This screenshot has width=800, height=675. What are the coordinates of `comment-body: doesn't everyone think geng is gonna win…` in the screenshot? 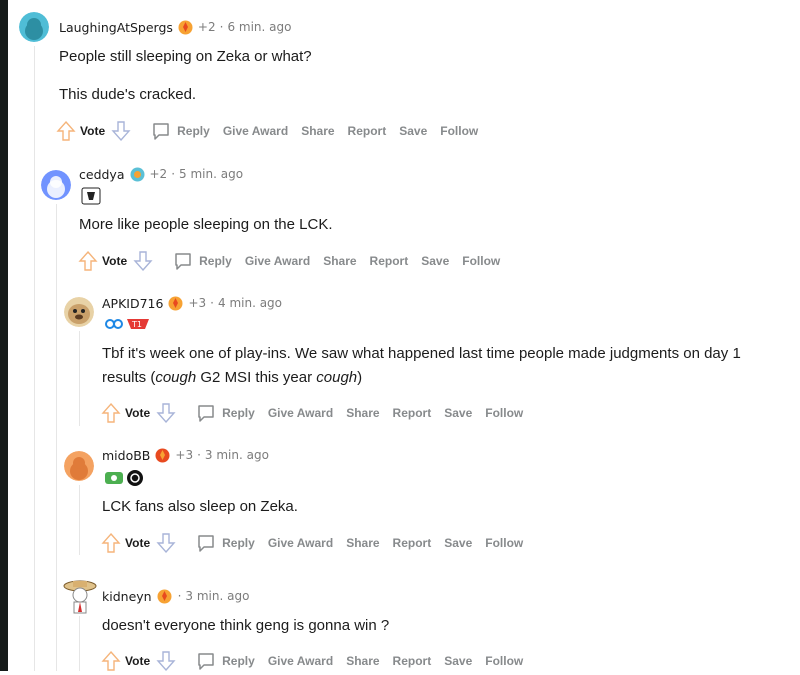 It's located at (432, 626).